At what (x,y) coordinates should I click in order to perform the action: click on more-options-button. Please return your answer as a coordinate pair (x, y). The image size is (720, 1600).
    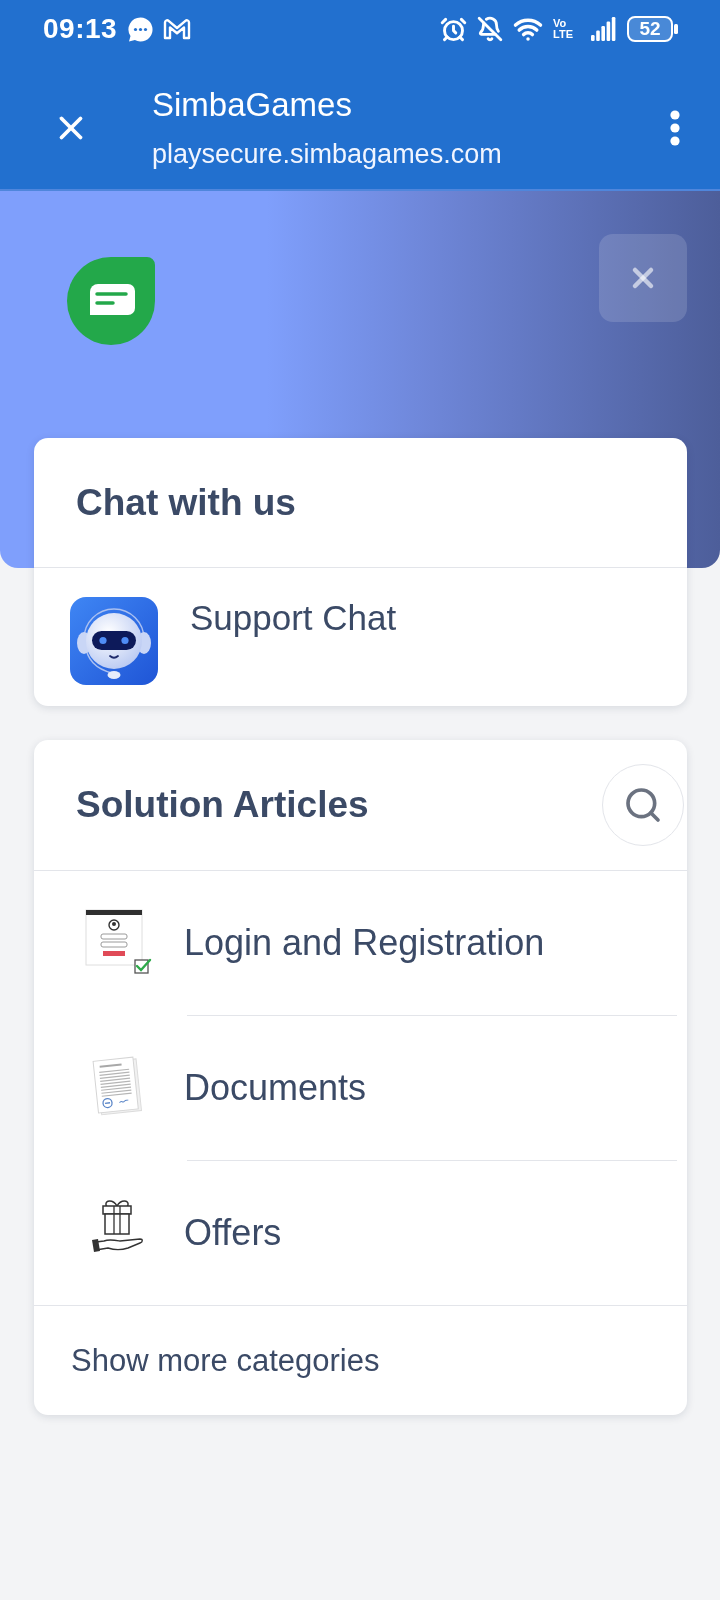
    Looking at the image, I should click on (675, 127).